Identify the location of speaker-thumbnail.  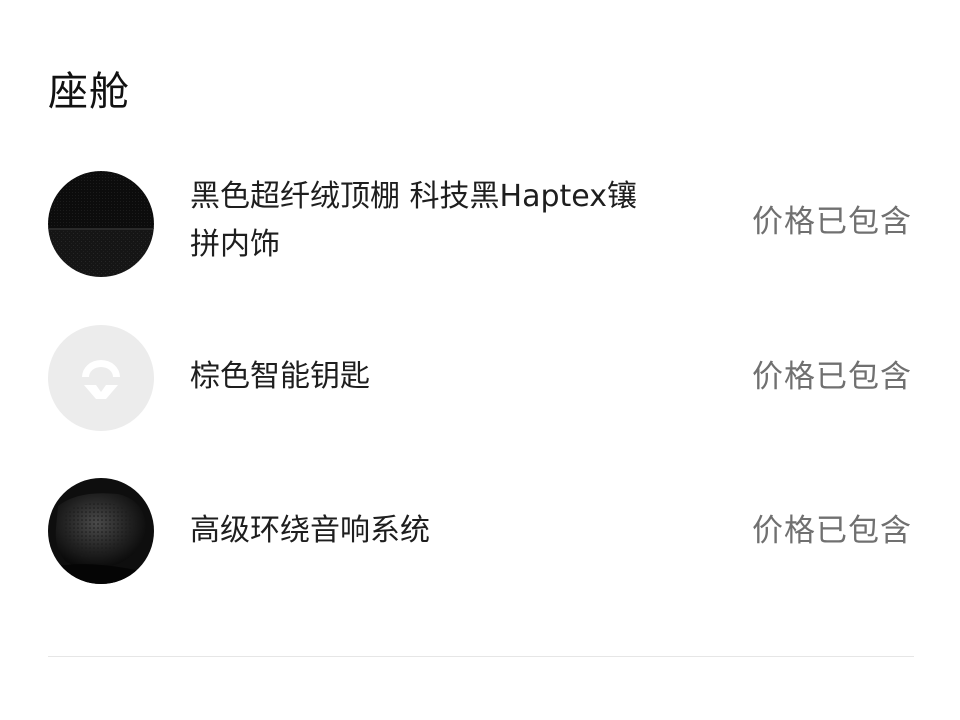
(101, 531).